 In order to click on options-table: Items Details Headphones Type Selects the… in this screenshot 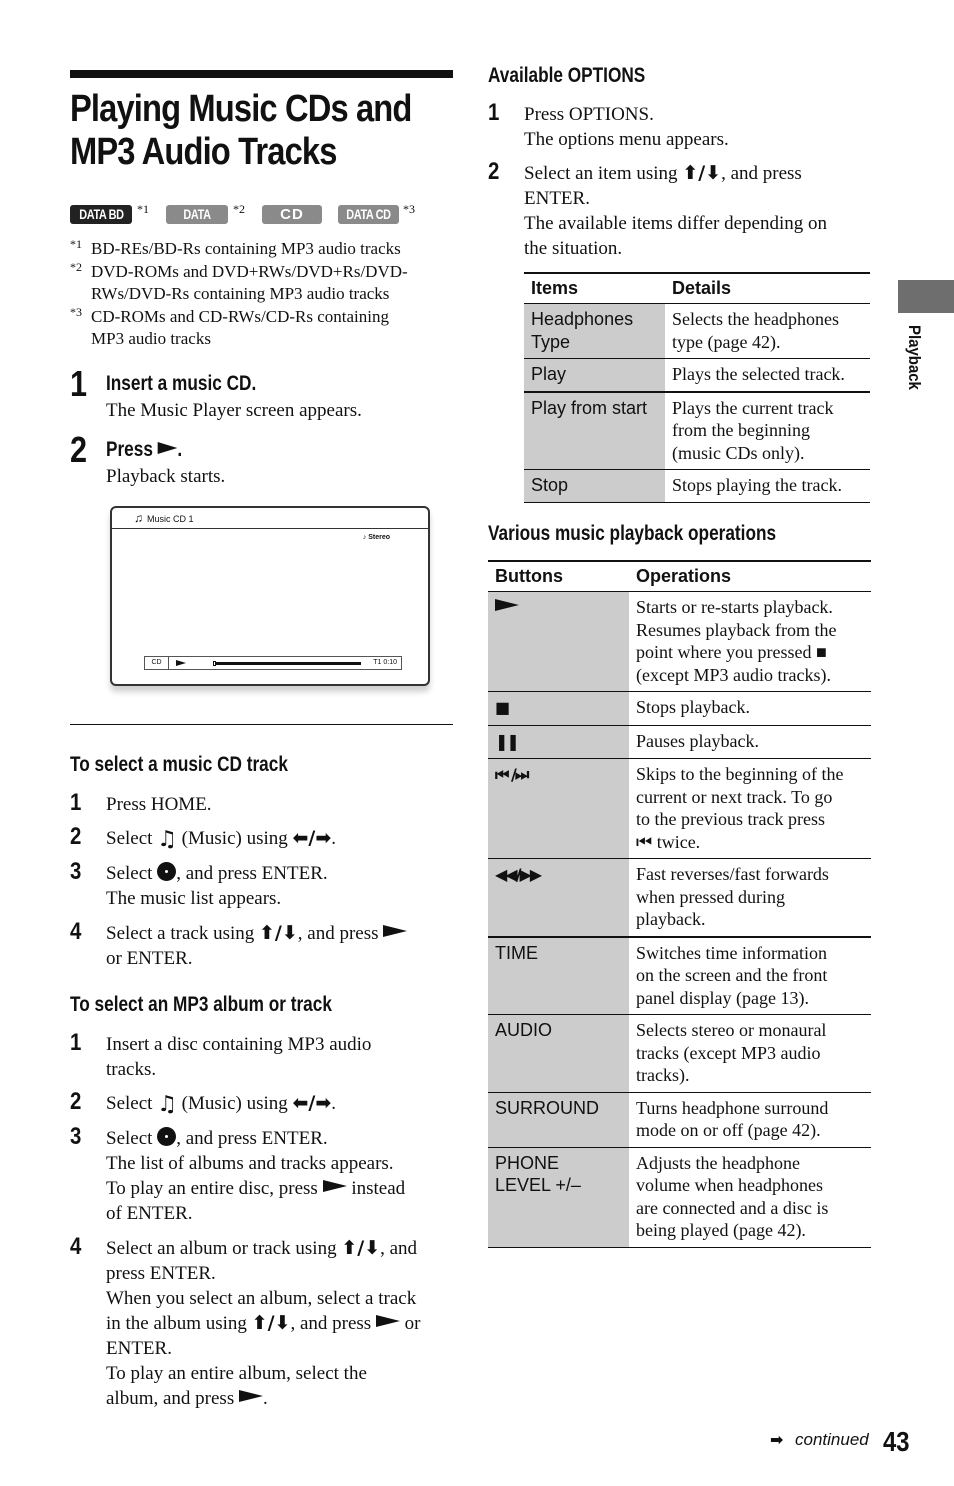, I will do `click(697, 387)`.